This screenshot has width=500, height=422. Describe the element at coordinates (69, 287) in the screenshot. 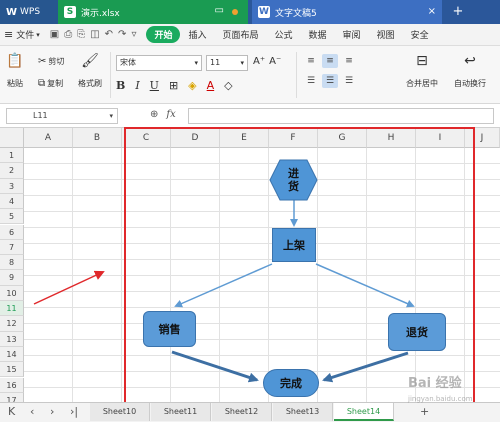

I see `red-pointer-arrow` at that location.